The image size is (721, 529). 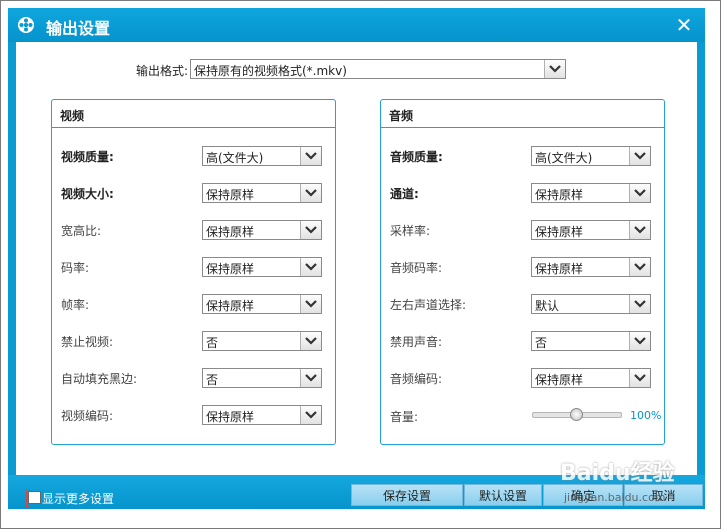 I want to click on video-group-title: 视频, so click(x=72, y=116).